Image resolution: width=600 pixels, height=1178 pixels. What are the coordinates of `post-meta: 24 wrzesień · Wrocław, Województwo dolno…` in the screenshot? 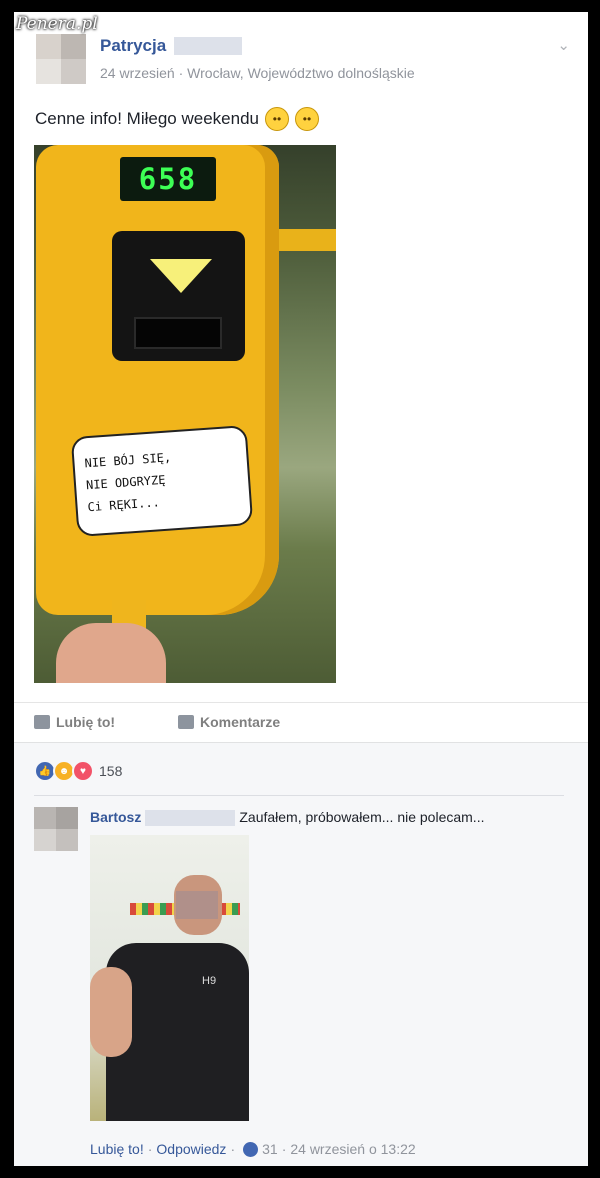 It's located at (257, 73).